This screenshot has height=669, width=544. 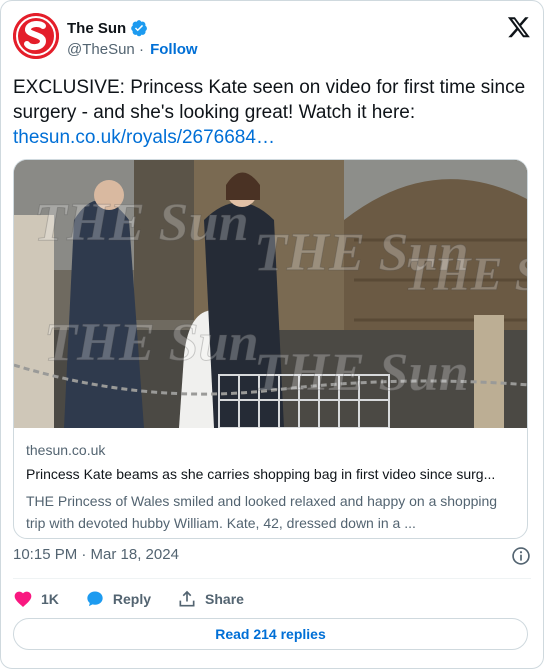 What do you see at coordinates (101, 49) in the screenshot?
I see `account-handle: @TheSun` at bounding box center [101, 49].